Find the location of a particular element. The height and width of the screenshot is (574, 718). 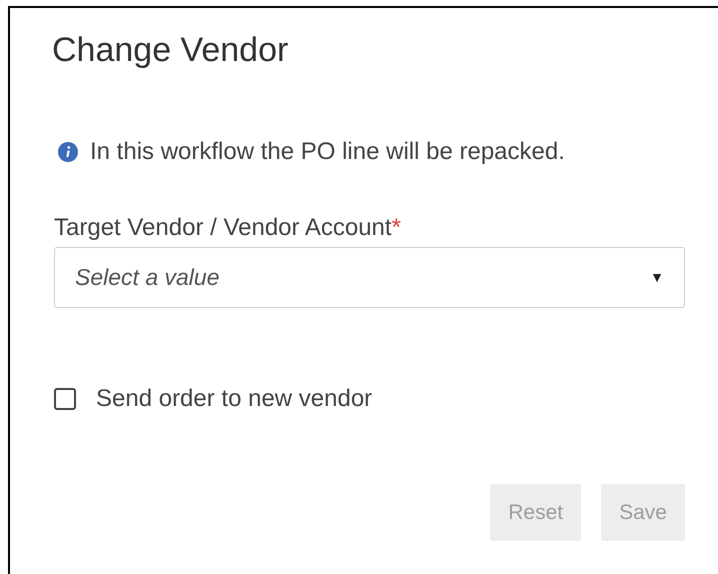

vendor-select: Select a value ▼ is located at coordinates (369, 277).